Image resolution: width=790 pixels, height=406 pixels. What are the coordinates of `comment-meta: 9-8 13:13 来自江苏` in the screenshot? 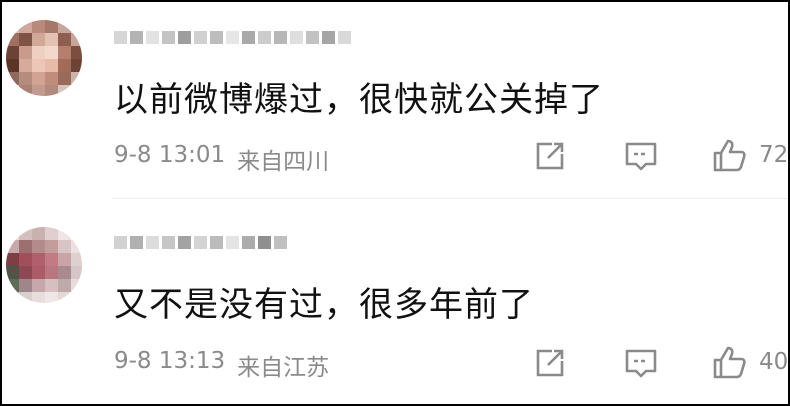 It's located at (221, 365).